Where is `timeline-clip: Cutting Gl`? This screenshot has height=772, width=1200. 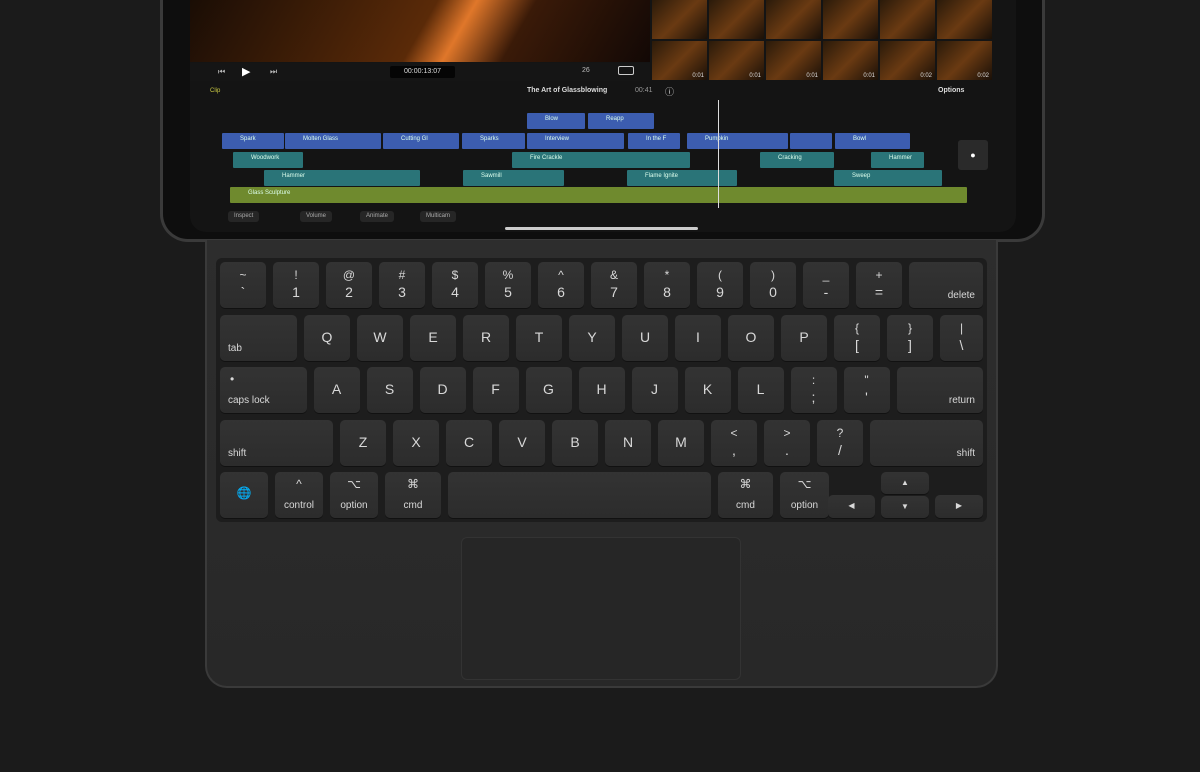 timeline-clip: Cutting Gl is located at coordinates (421, 141).